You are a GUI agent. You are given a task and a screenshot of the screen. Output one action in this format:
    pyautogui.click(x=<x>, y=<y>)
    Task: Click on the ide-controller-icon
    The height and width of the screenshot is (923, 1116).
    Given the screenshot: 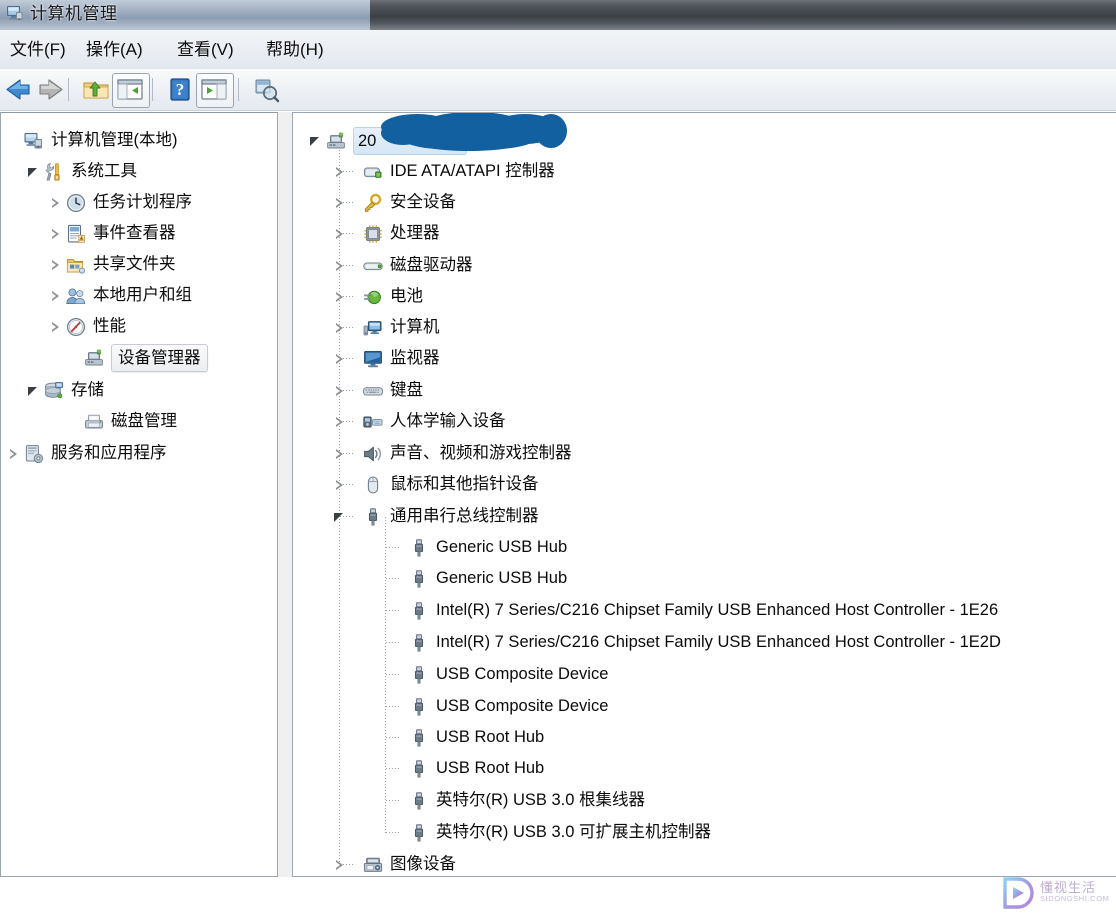 What is the action you would take?
    pyautogui.click(x=373, y=172)
    